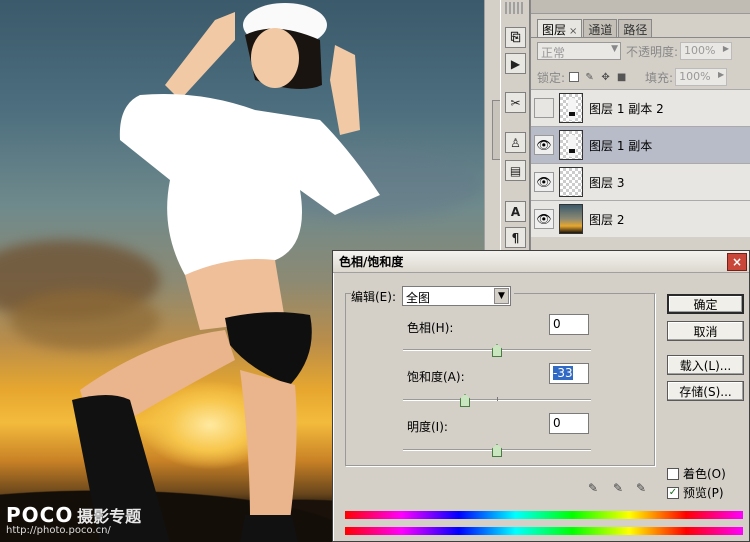 The height and width of the screenshot is (542, 750). What do you see at coordinates (573, 31) in the screenshot?
I see `tab-close-icon: ×` at bounding box center [573, 31].